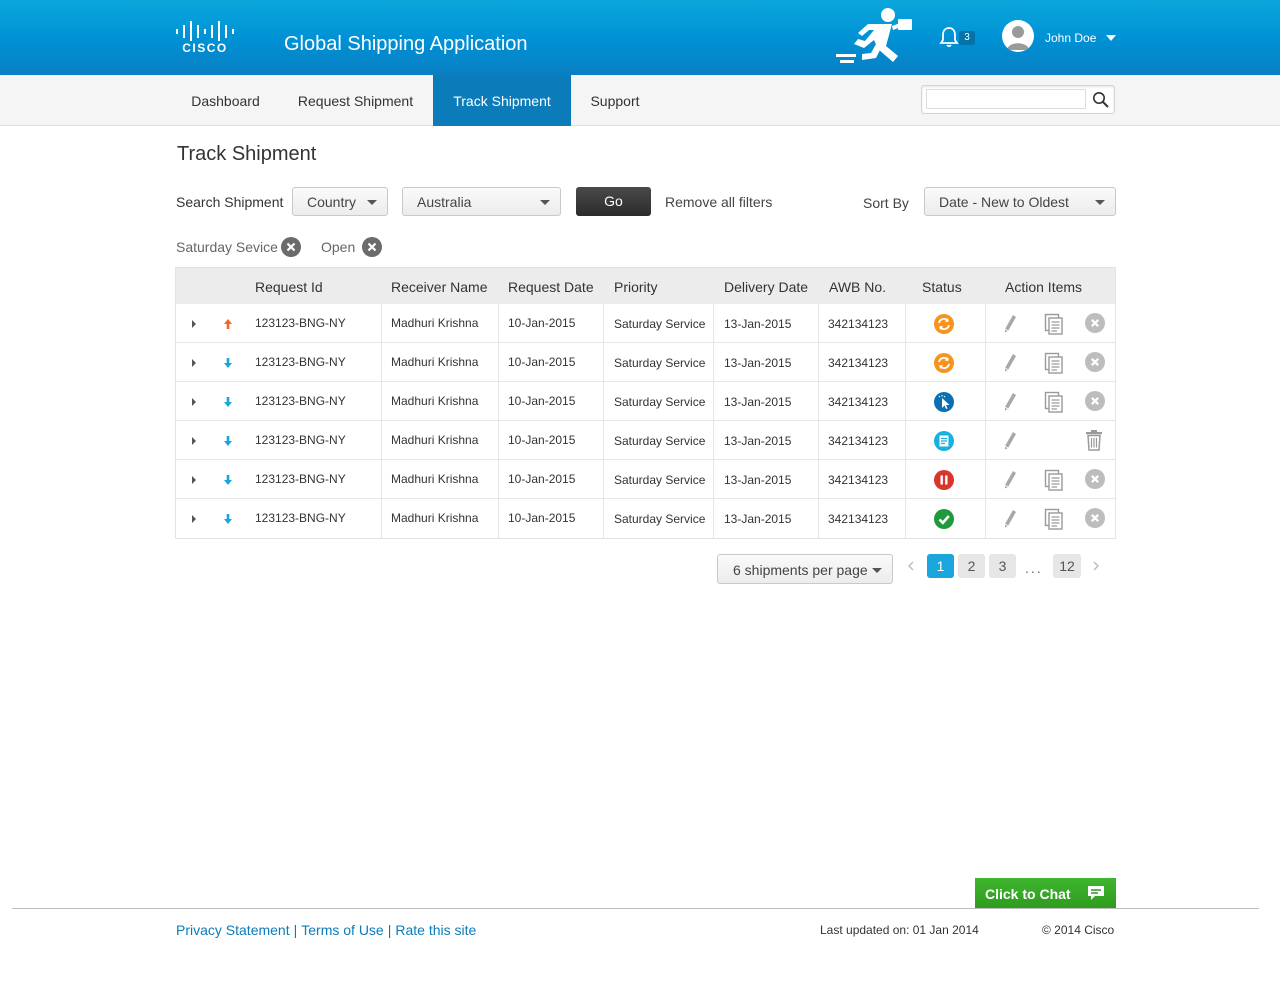  I want to click on notification-bell-icon, so click(949, 37).